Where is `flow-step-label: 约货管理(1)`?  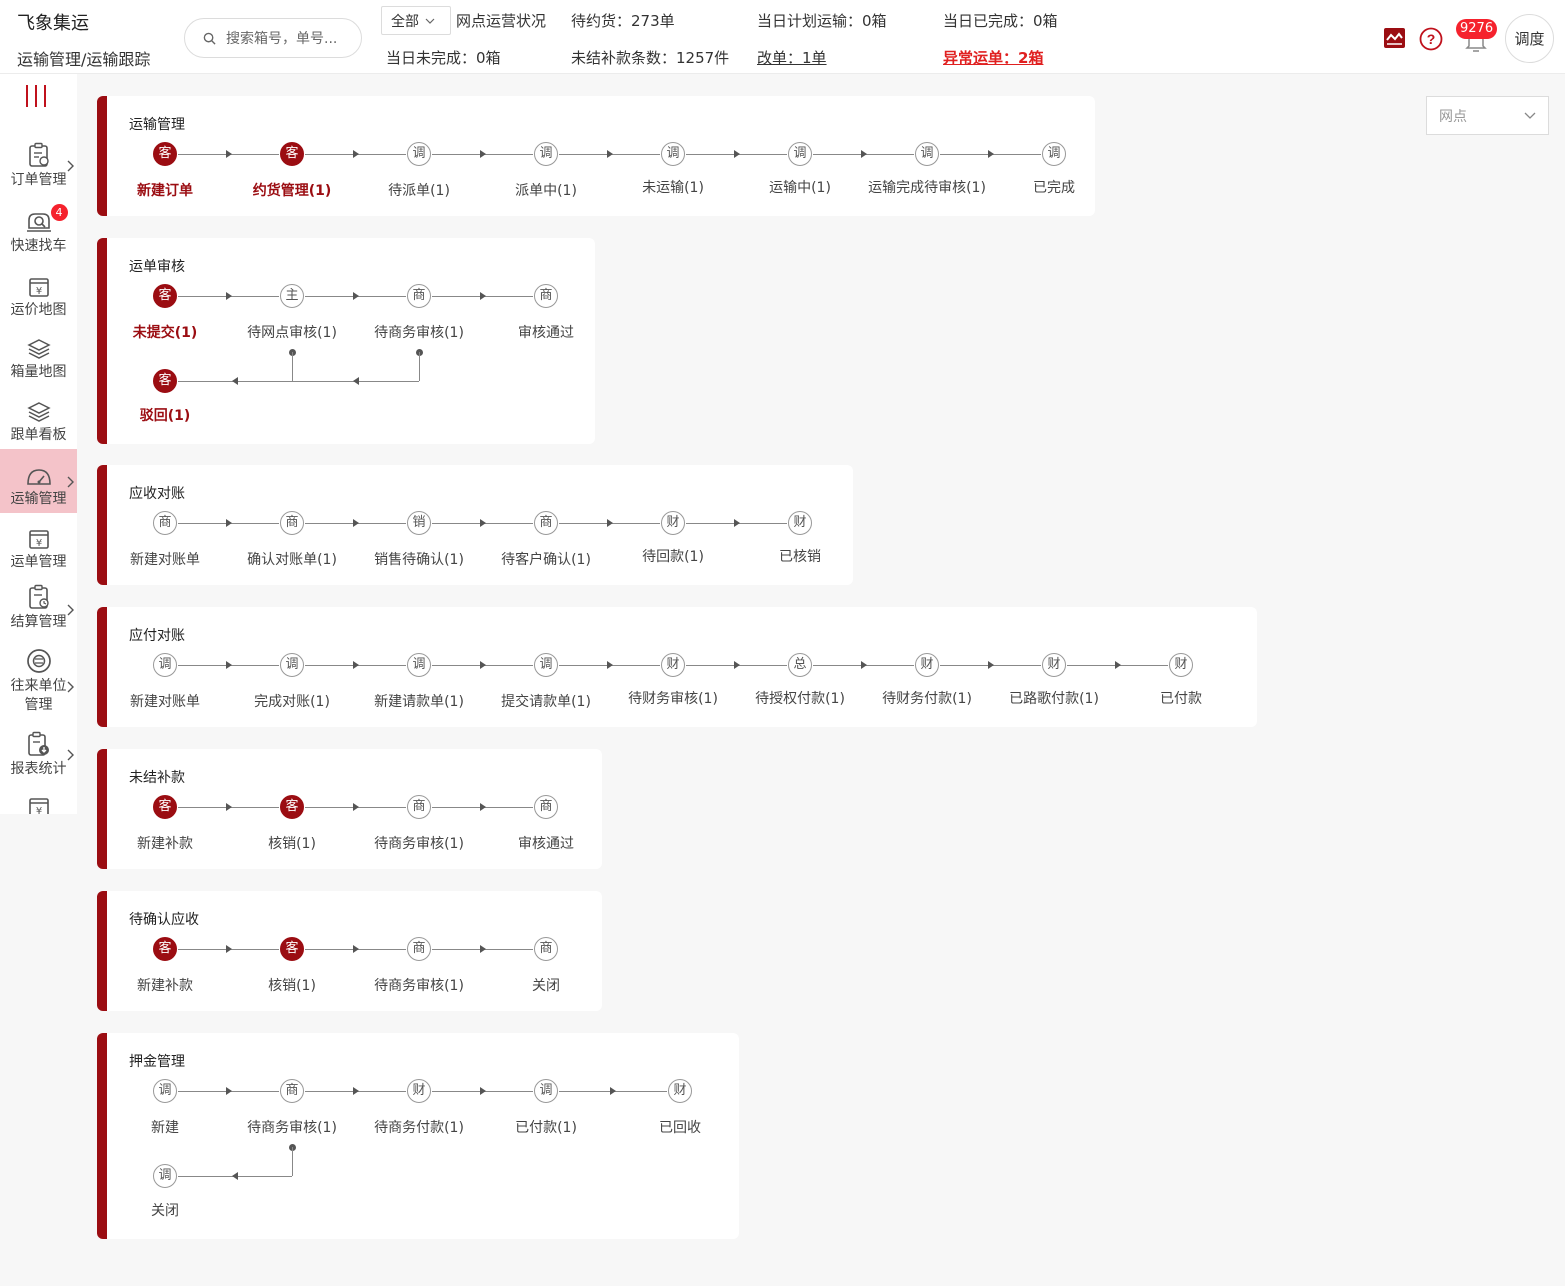 flow-step-label: 约货管理(1) is located at coordinates (292, 190).